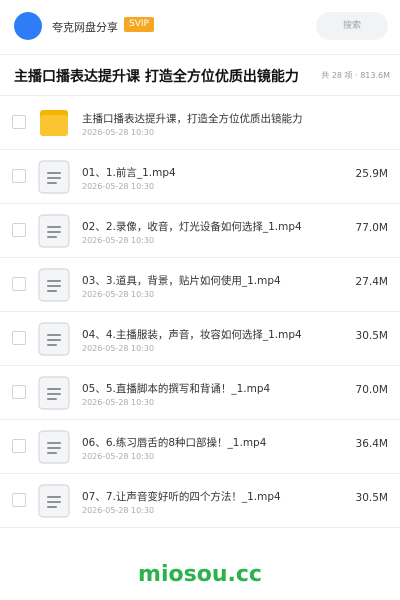 Image resolution: width=400 pixels, height=600 pixels. I want to click on app-header: 夸克网盘分享 SVIP, so click(200, 27).